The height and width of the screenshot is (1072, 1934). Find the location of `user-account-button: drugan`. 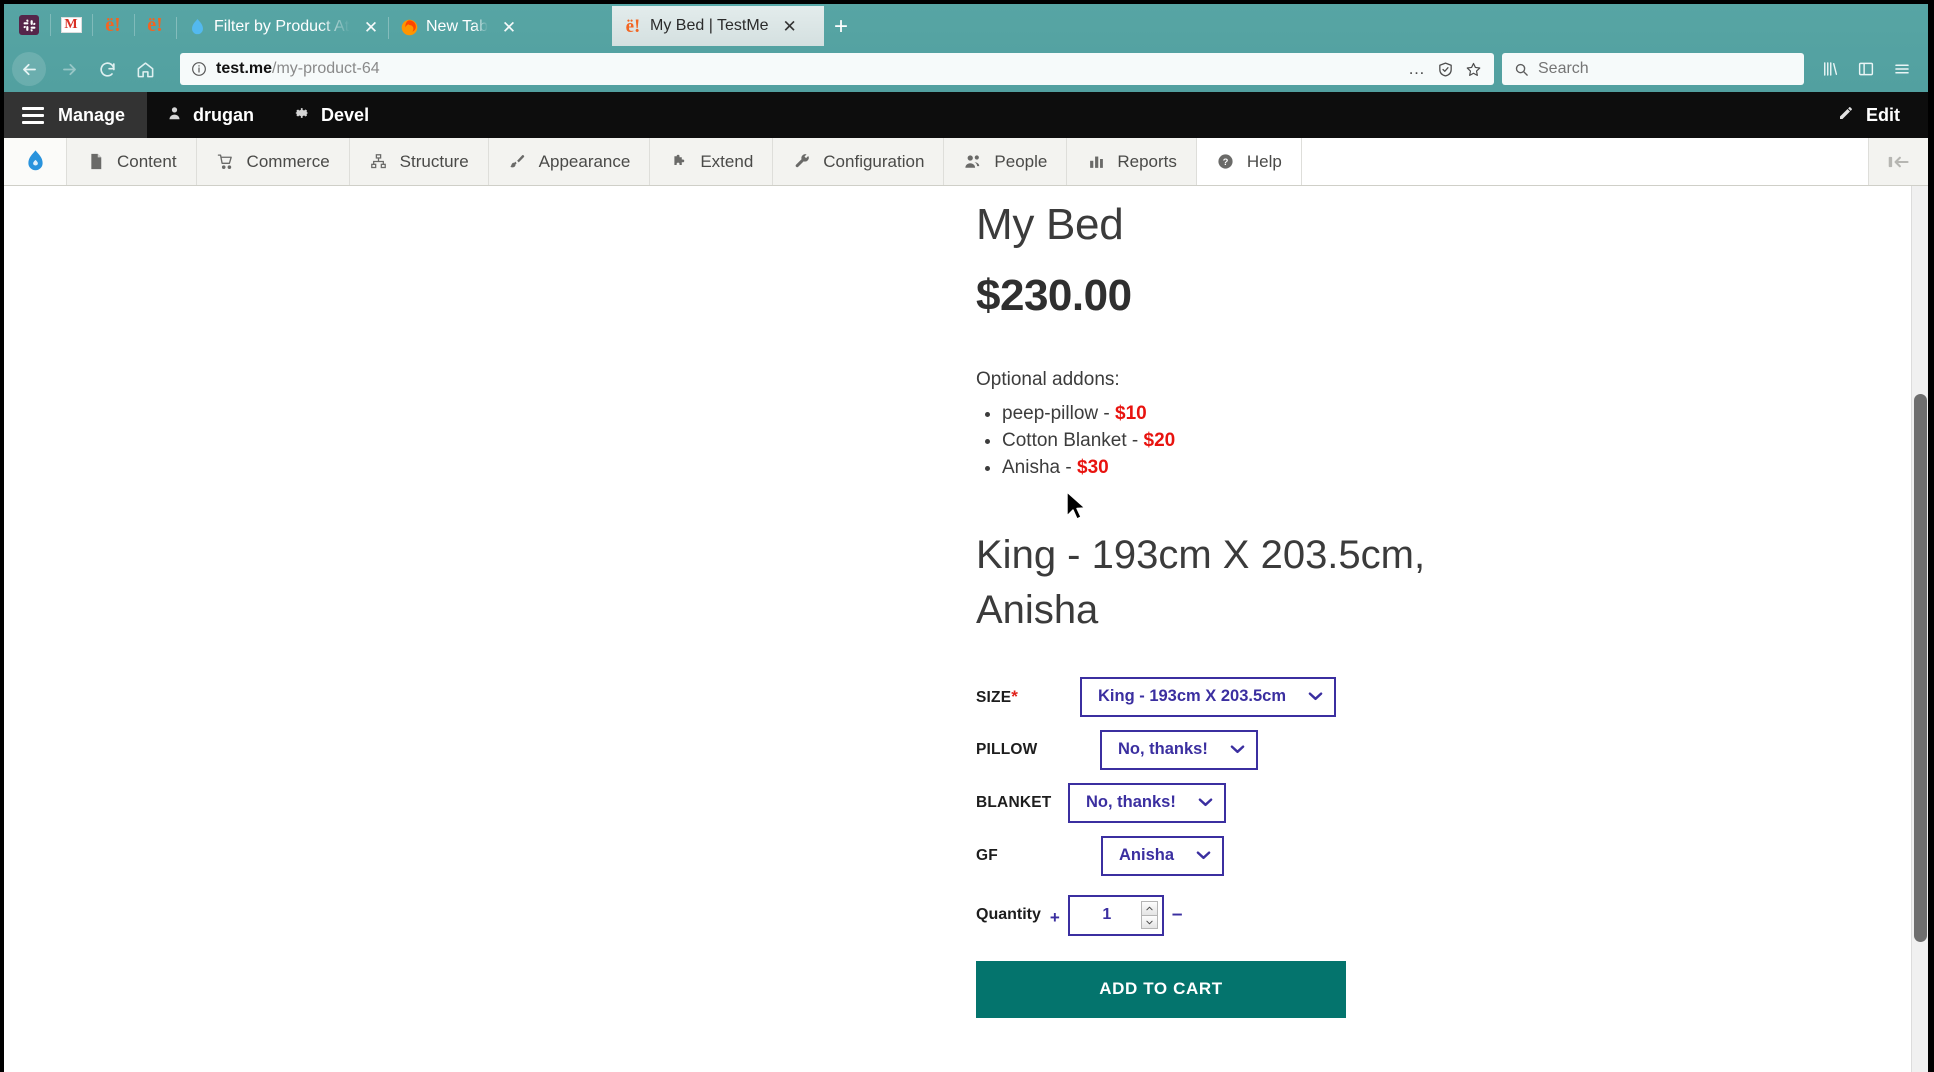

user-account-button: drugan is located at coordinates (210, 115).